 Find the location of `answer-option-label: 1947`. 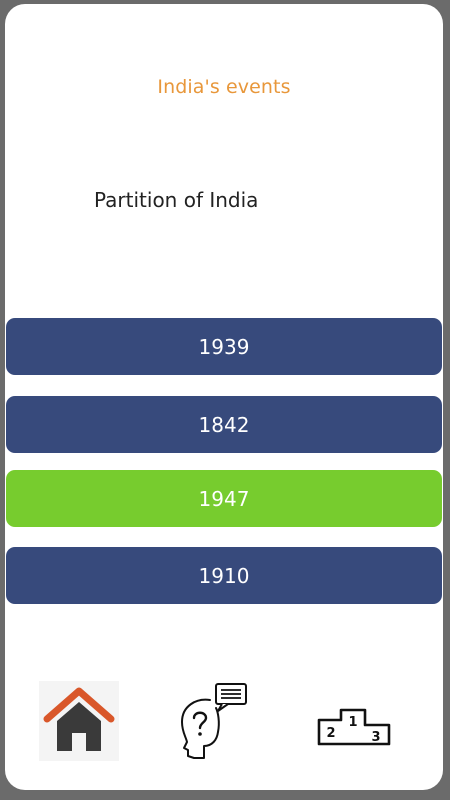

answer-option-label: 1947 is located at coordinates (224, 498).